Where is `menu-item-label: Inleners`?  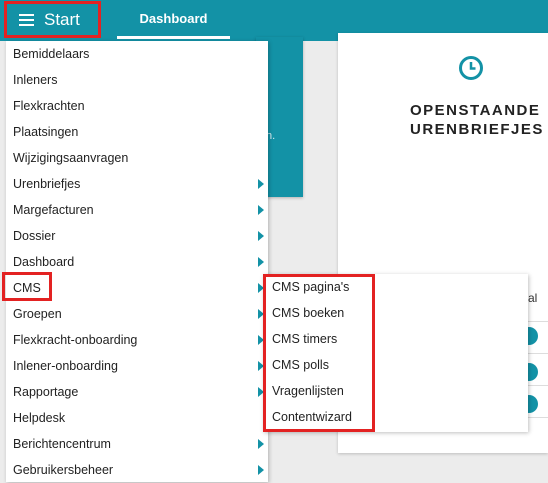
menu-item-label: Inleners is located at coordinates (35, 80).